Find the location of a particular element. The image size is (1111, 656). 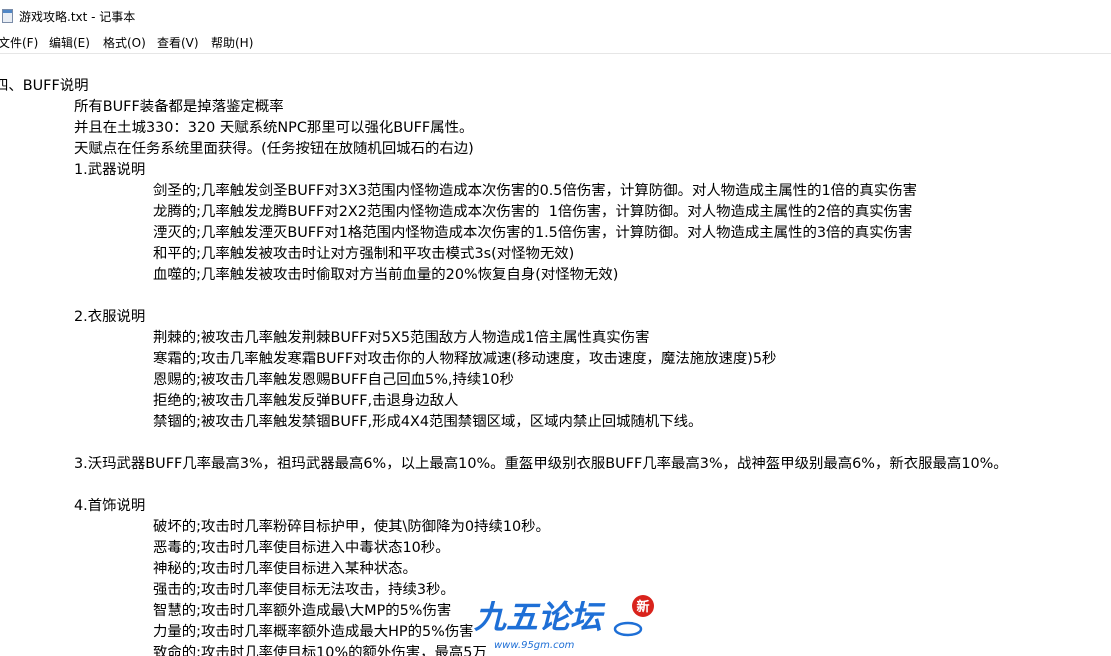

weapon-item: 和平的;几率触发被攻击时让对方强制和平攻击模式3s(对怪物无效) is located at coordinates (364, 254).